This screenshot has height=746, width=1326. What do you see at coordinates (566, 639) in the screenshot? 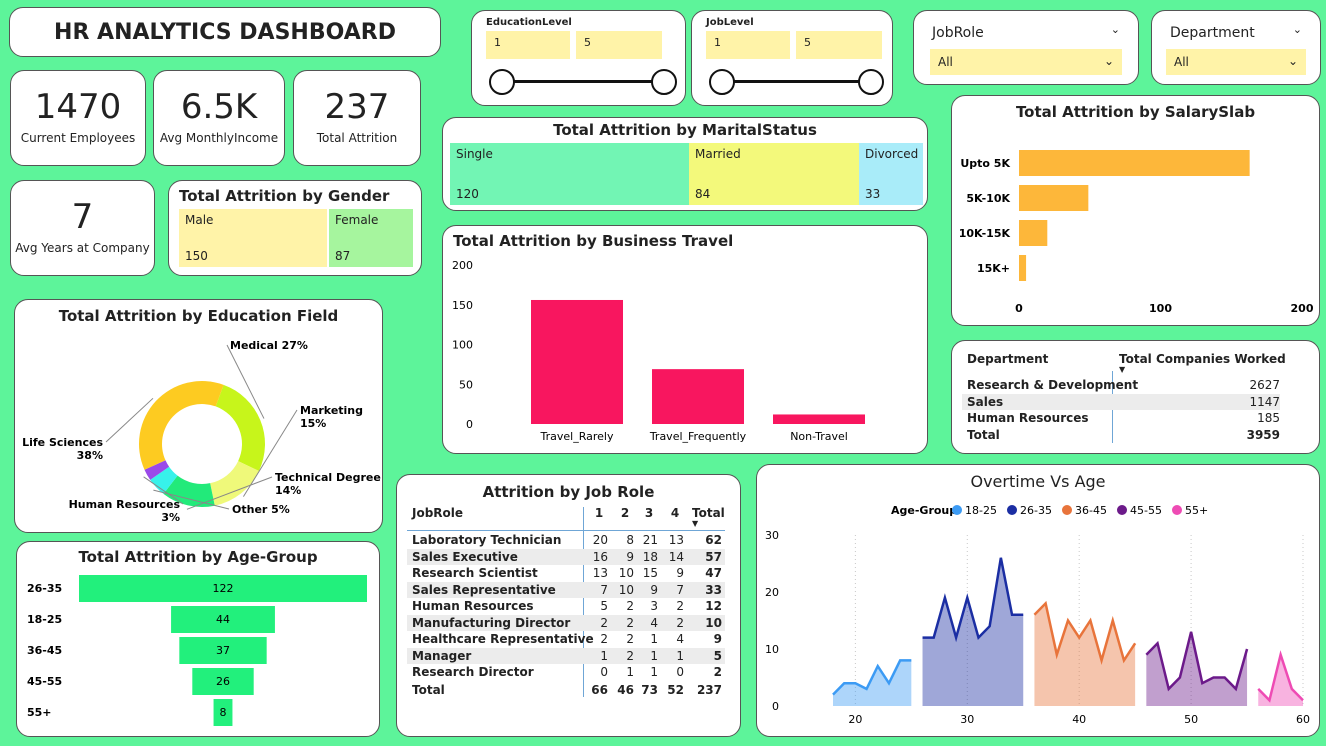
I see `table-row: Healthcare Representative 2 2 1 4 9` at bounding box center [566, 639].